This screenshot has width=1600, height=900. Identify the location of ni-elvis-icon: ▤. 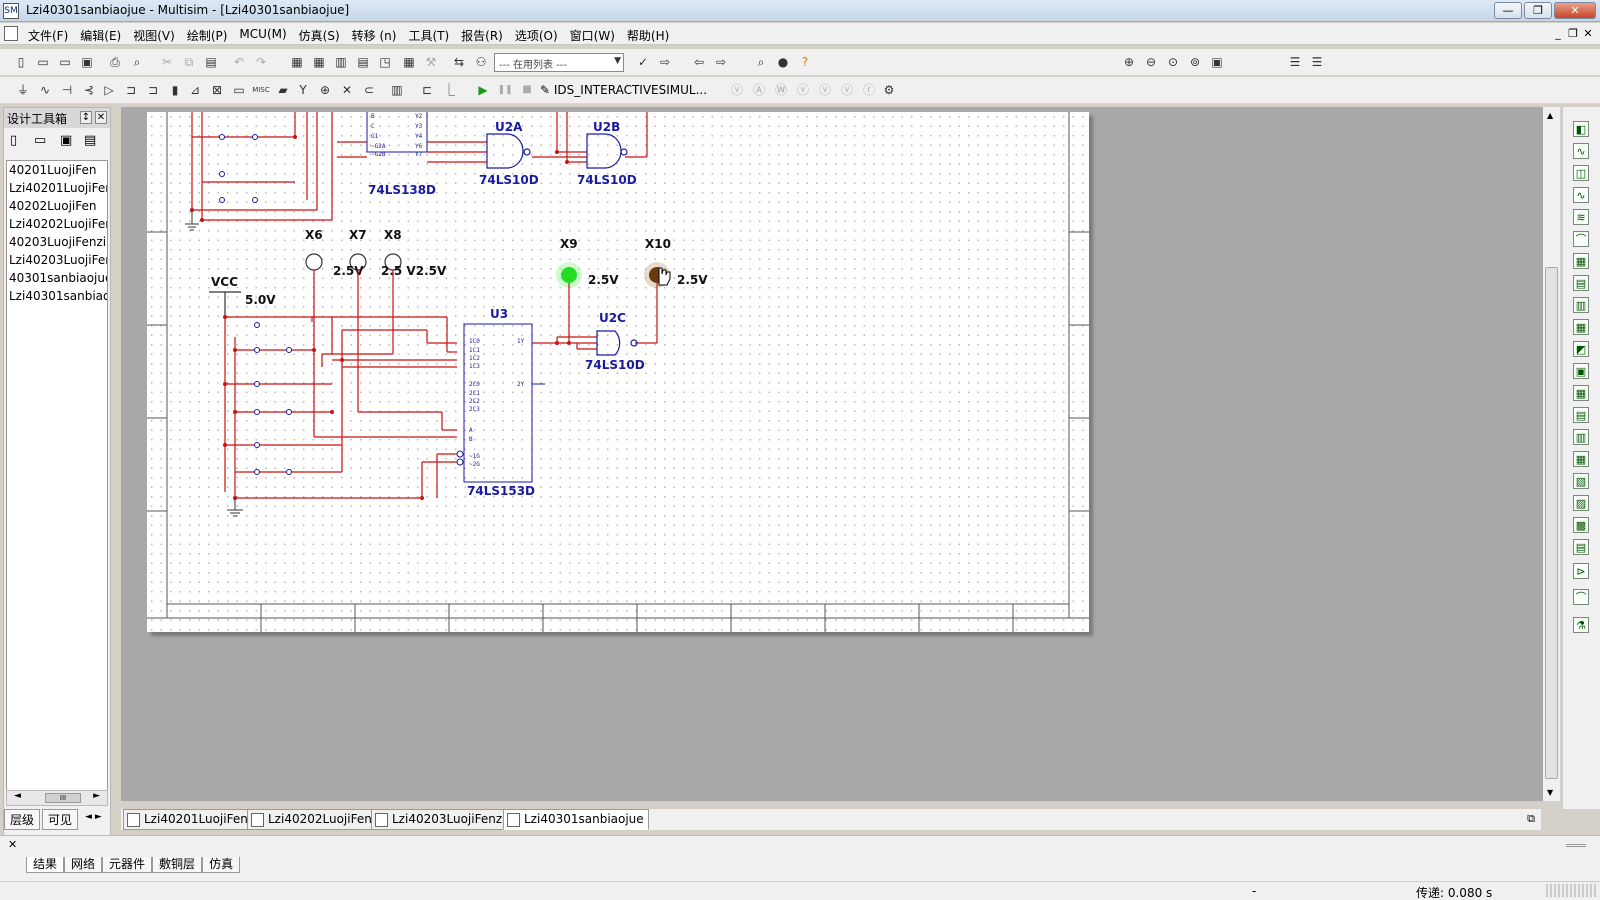
(1581, 547).